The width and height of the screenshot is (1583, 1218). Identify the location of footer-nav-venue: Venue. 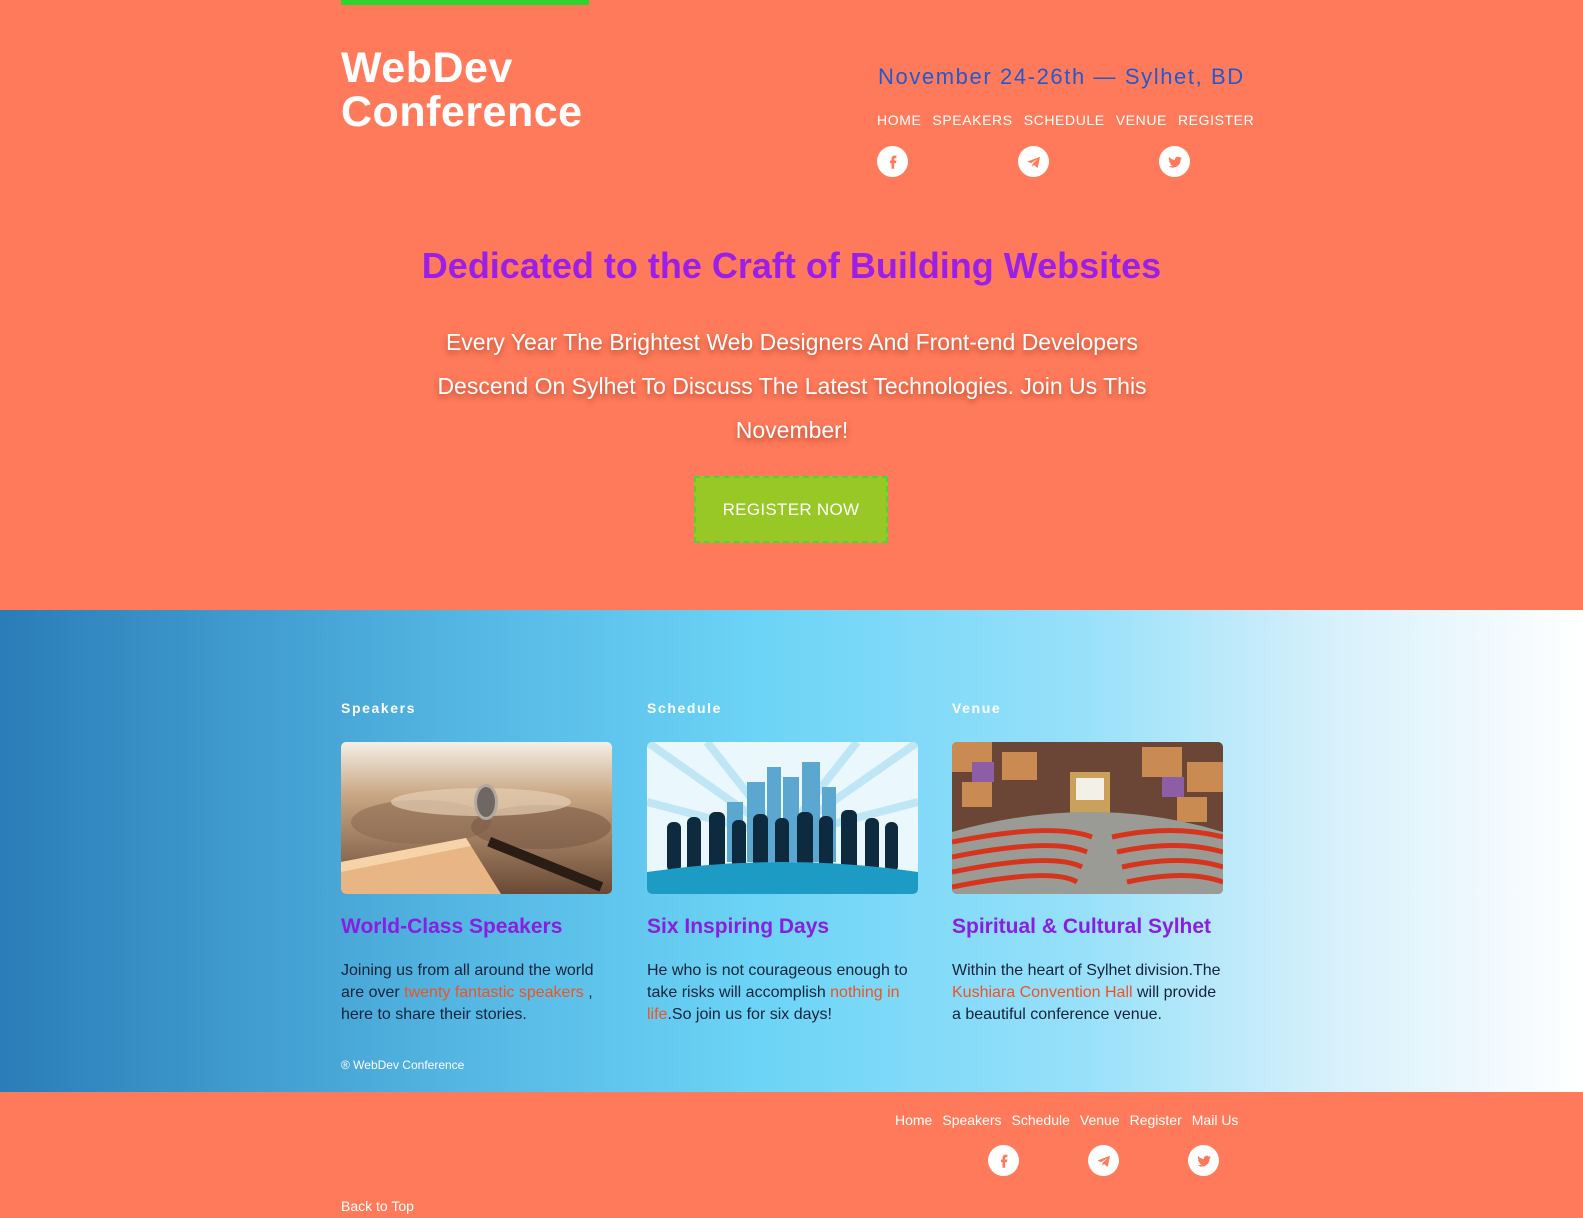
(1100, 1120).